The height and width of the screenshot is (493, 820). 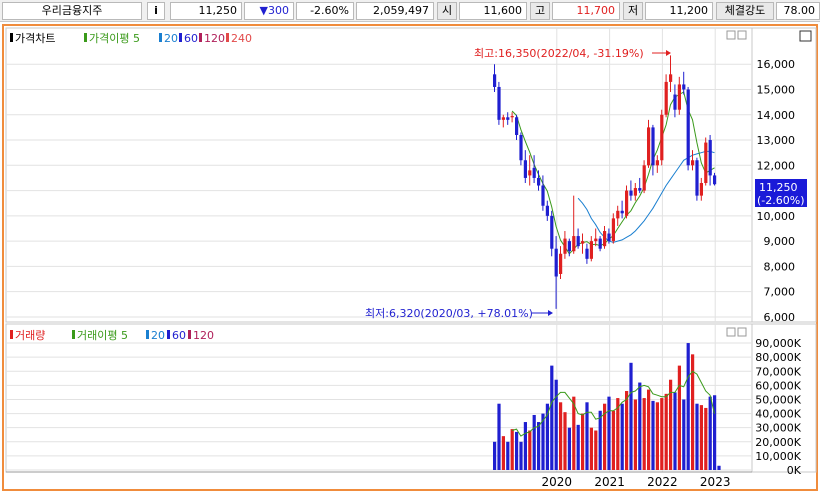 I want to click on volume-tick-label: 30,000K, so click(x=778, y=428).